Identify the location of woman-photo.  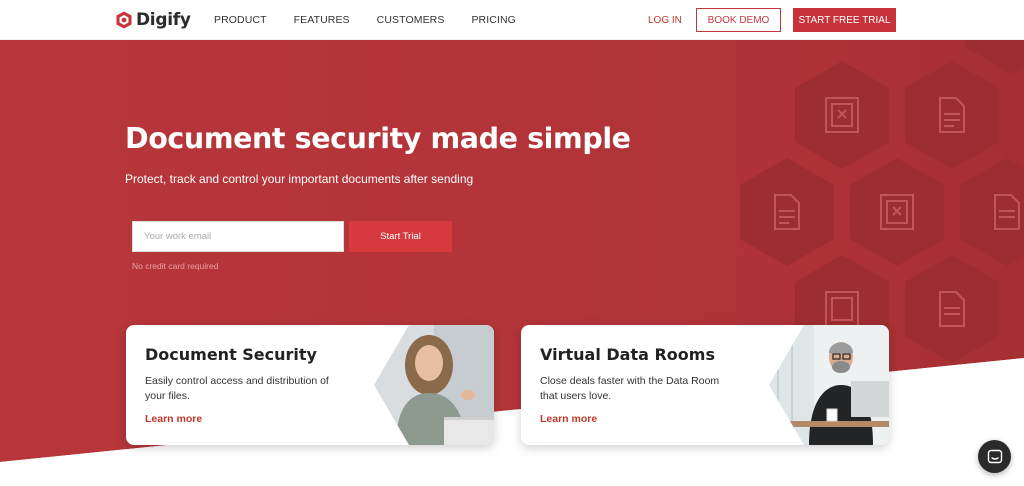
(434, 385).